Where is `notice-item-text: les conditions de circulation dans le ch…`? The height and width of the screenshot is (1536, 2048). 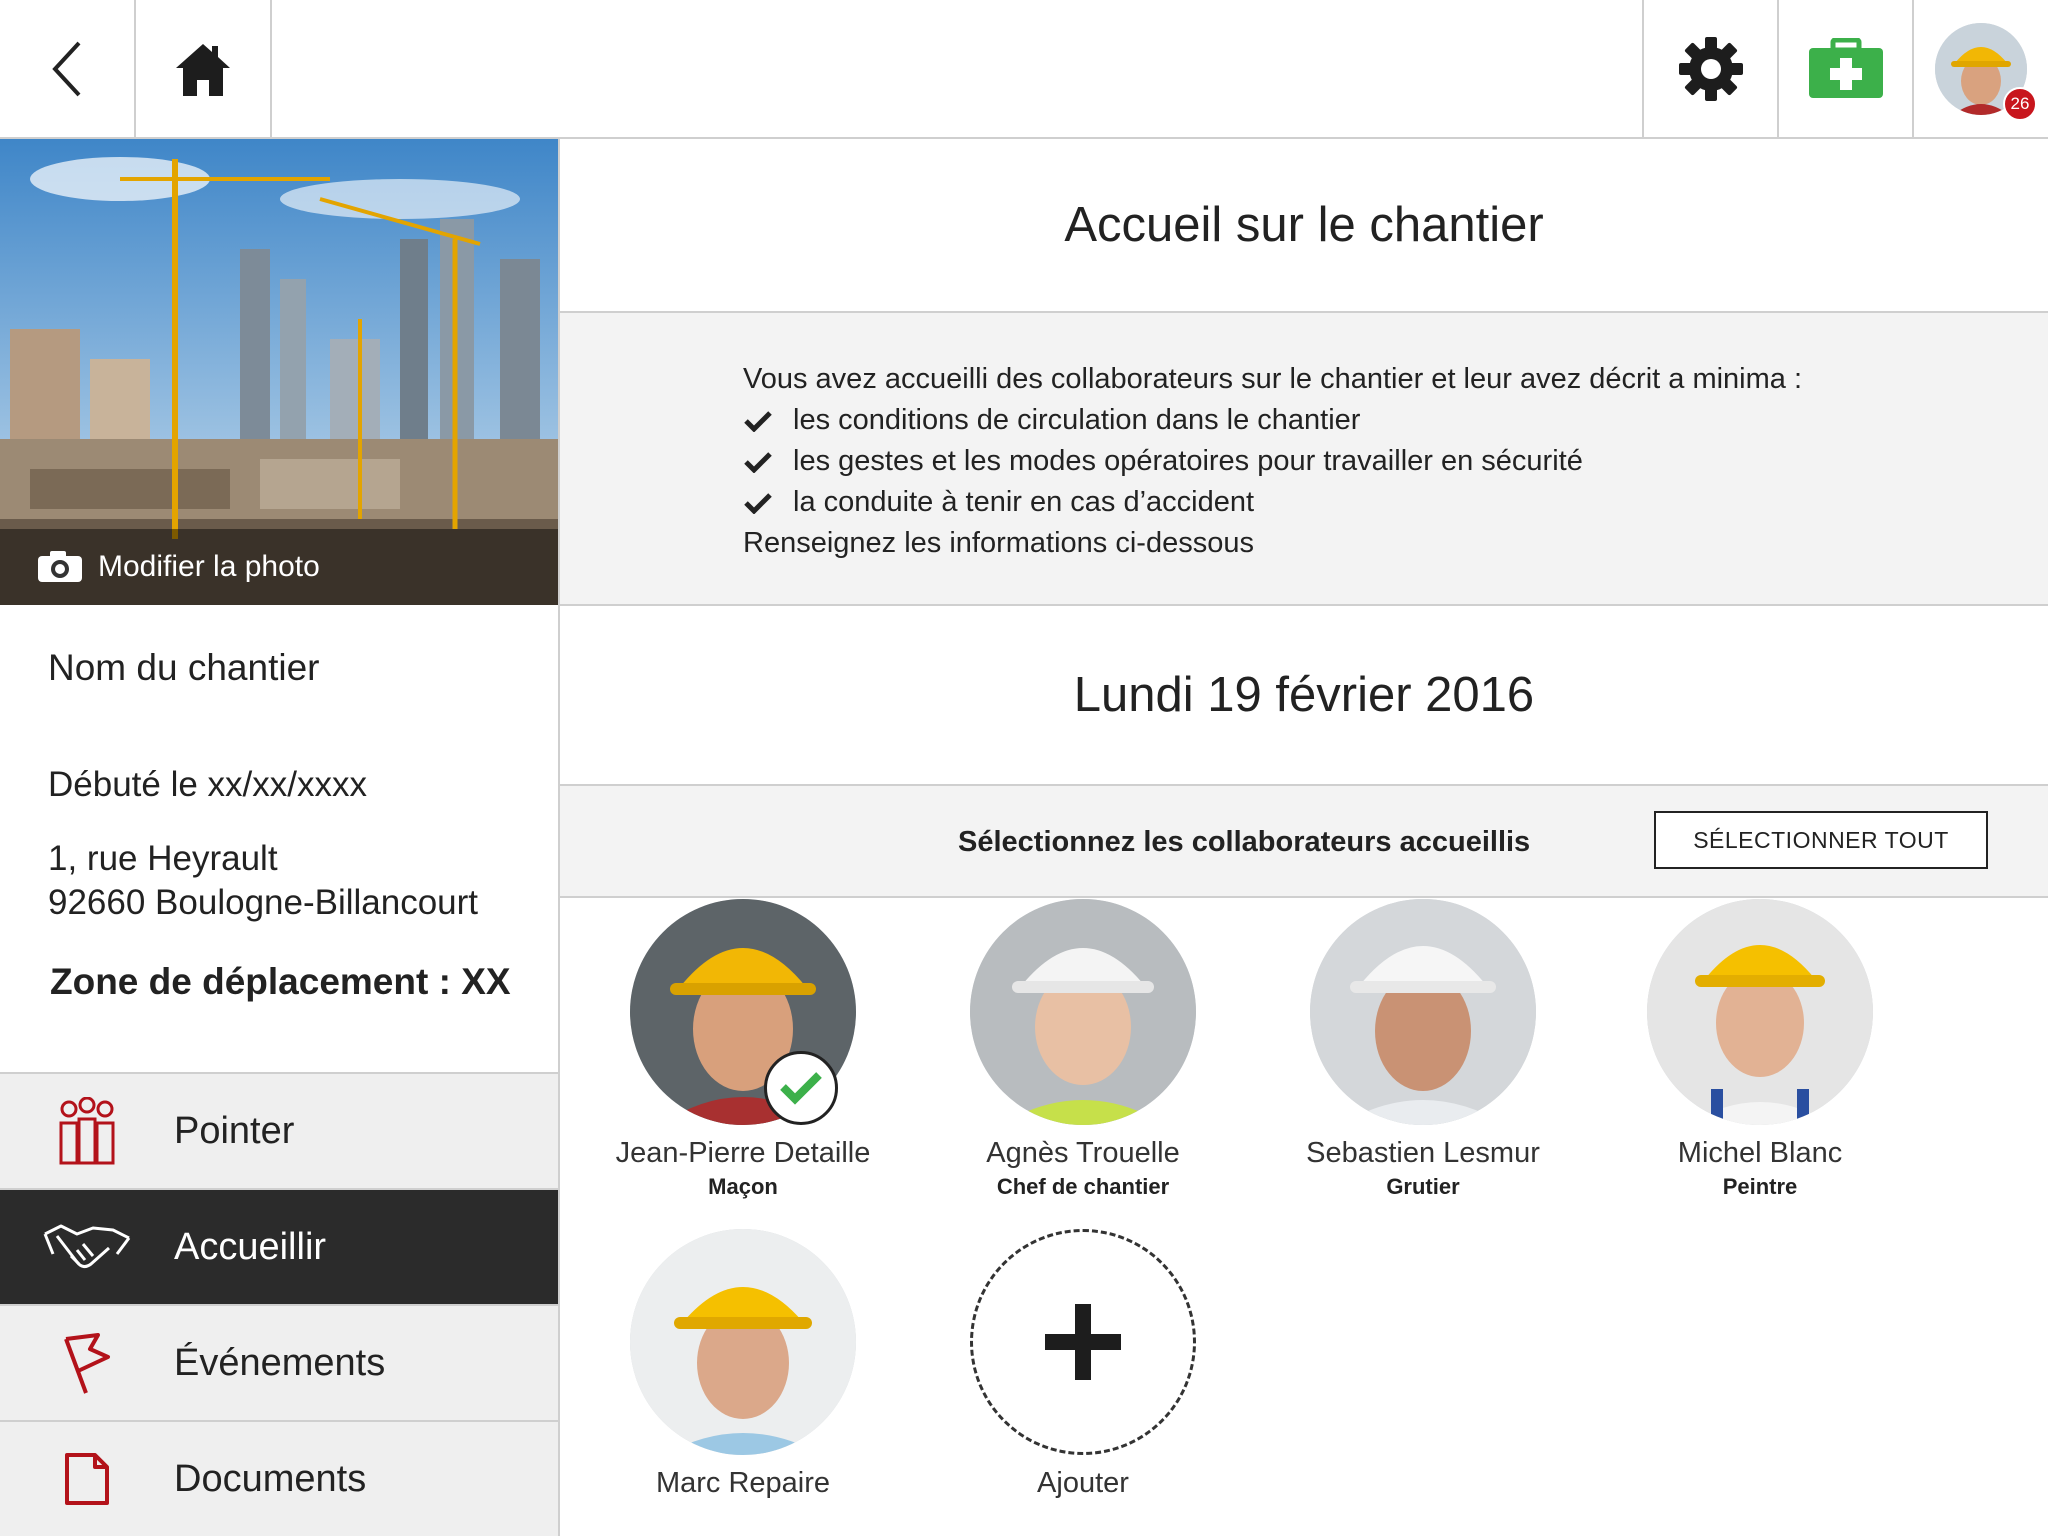
notice-item-text: les conditions de circulation dans le ch… is located at coordinates (1077, 420).